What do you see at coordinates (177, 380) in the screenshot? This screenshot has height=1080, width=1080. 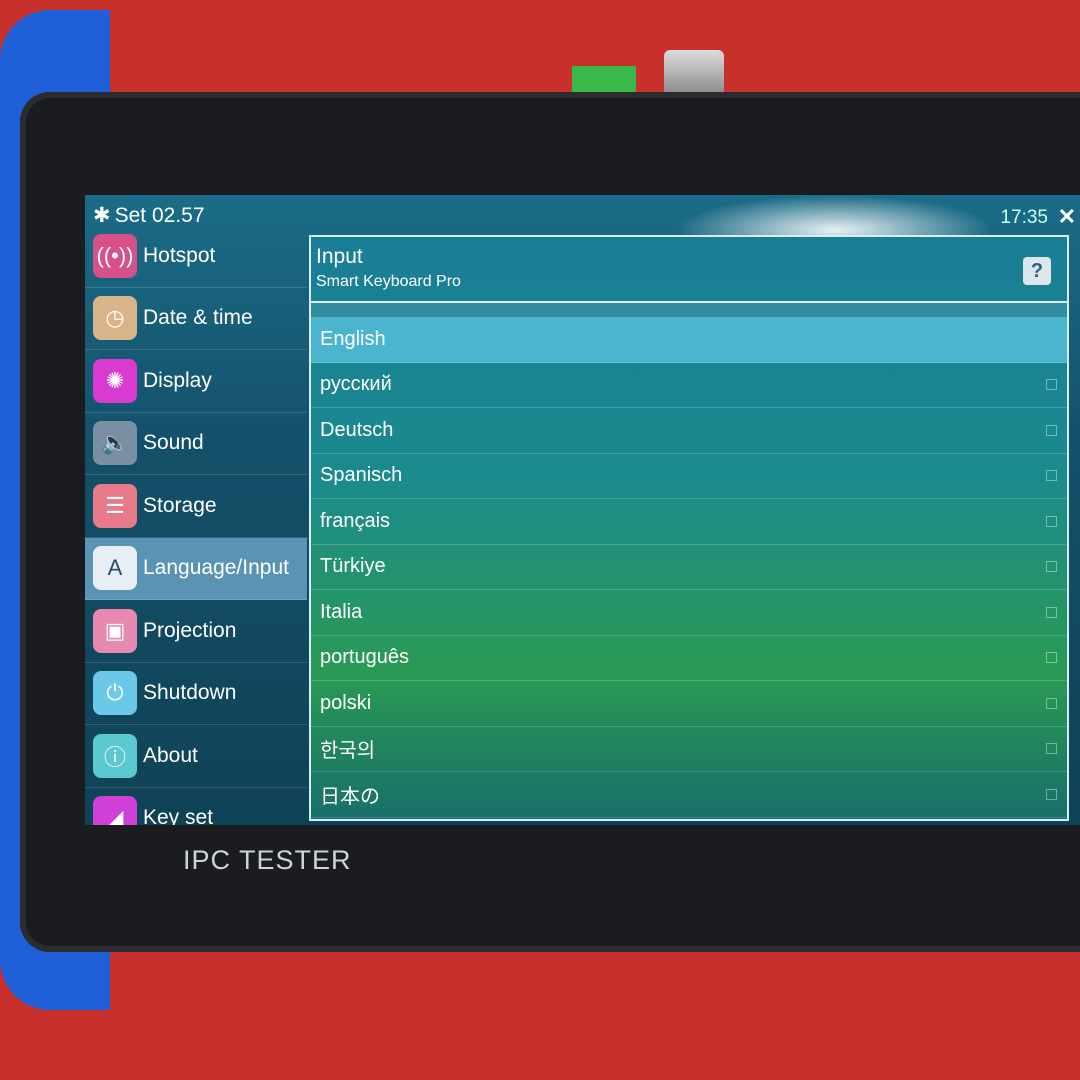 I see `sidebar-item-label: Display` at bounding box center [177, 380].